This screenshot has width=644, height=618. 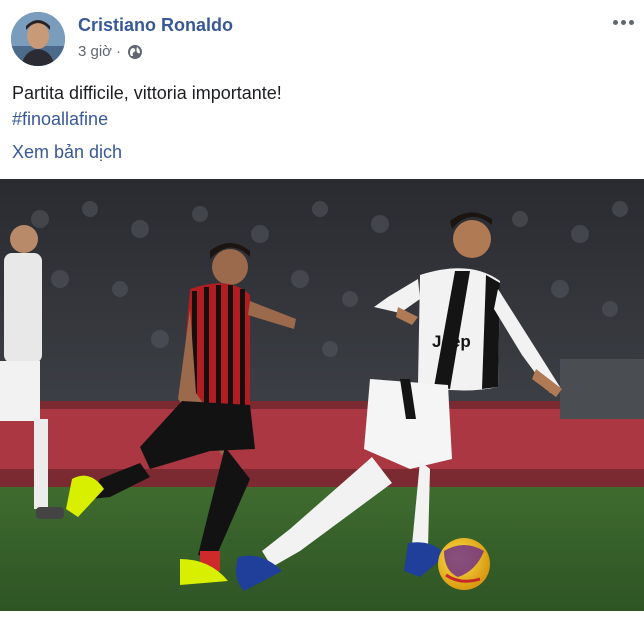 What do you see at coordinates (155, 25) in the screenshot?
I see `author-name: Cristiano Ronaldo` at bounding box center [155, 25].